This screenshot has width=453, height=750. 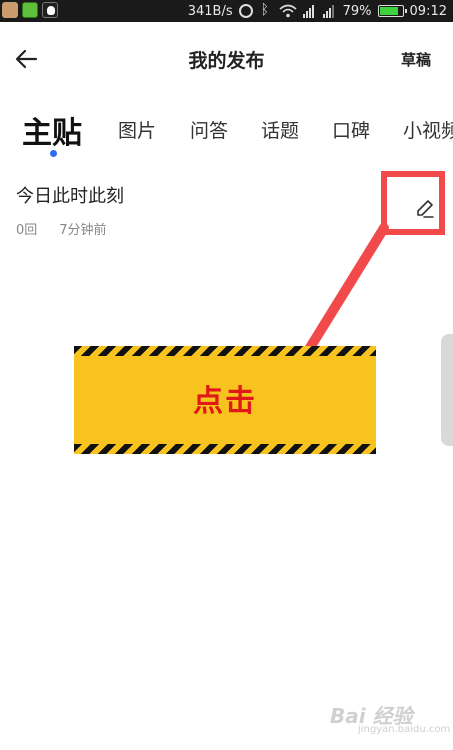 I want to click on tab-qa: 问答, so click(x=209, y=129).